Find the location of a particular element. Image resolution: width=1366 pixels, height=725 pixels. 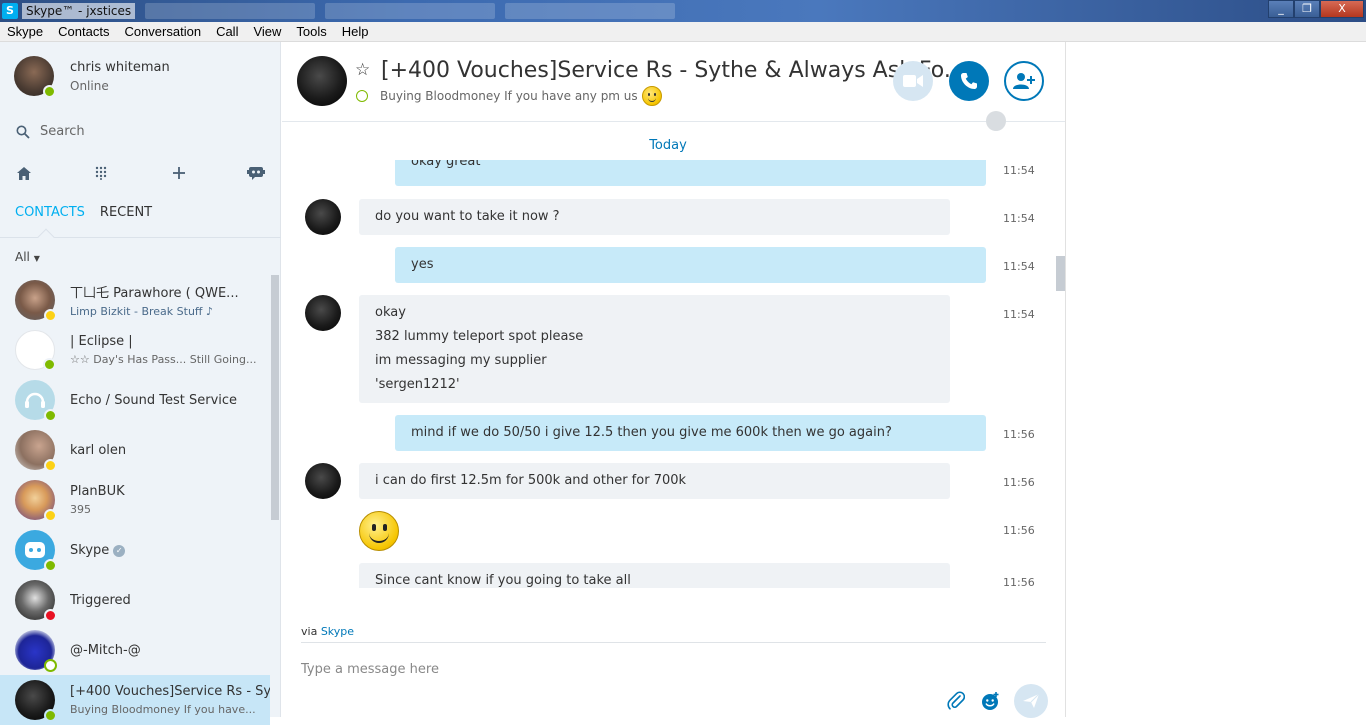

menu-conversation: Conversation is located at coordinates (163, 31).